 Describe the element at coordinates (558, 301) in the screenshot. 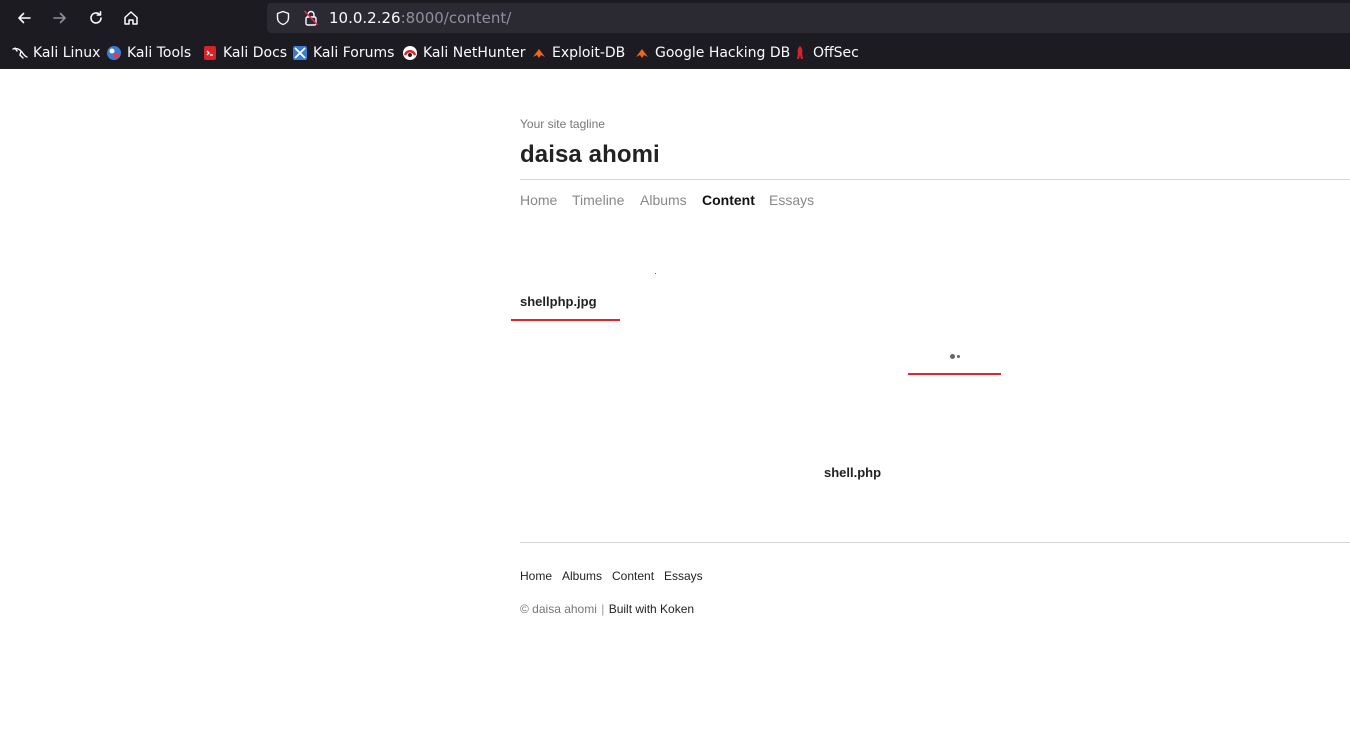

I see `content-item-title: shellphp.jpg` at that location.